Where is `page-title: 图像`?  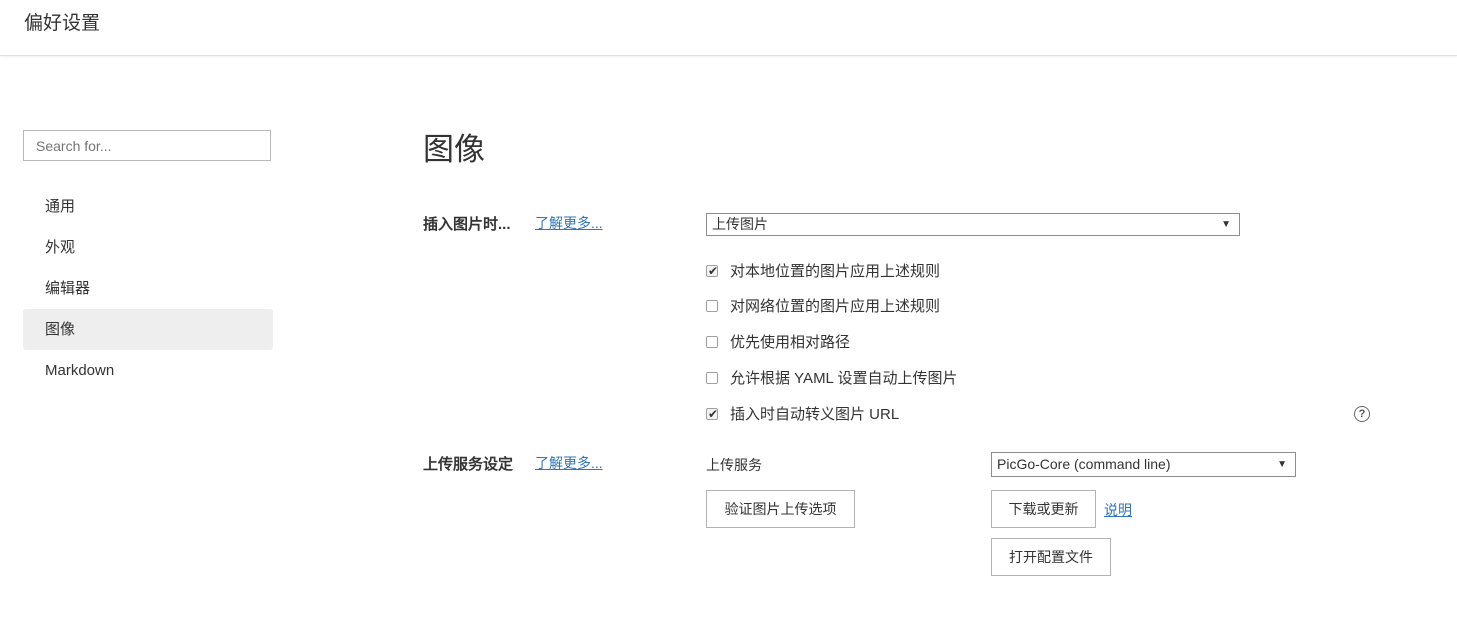
page-title: 图像 is located at coordinates (454, 149).